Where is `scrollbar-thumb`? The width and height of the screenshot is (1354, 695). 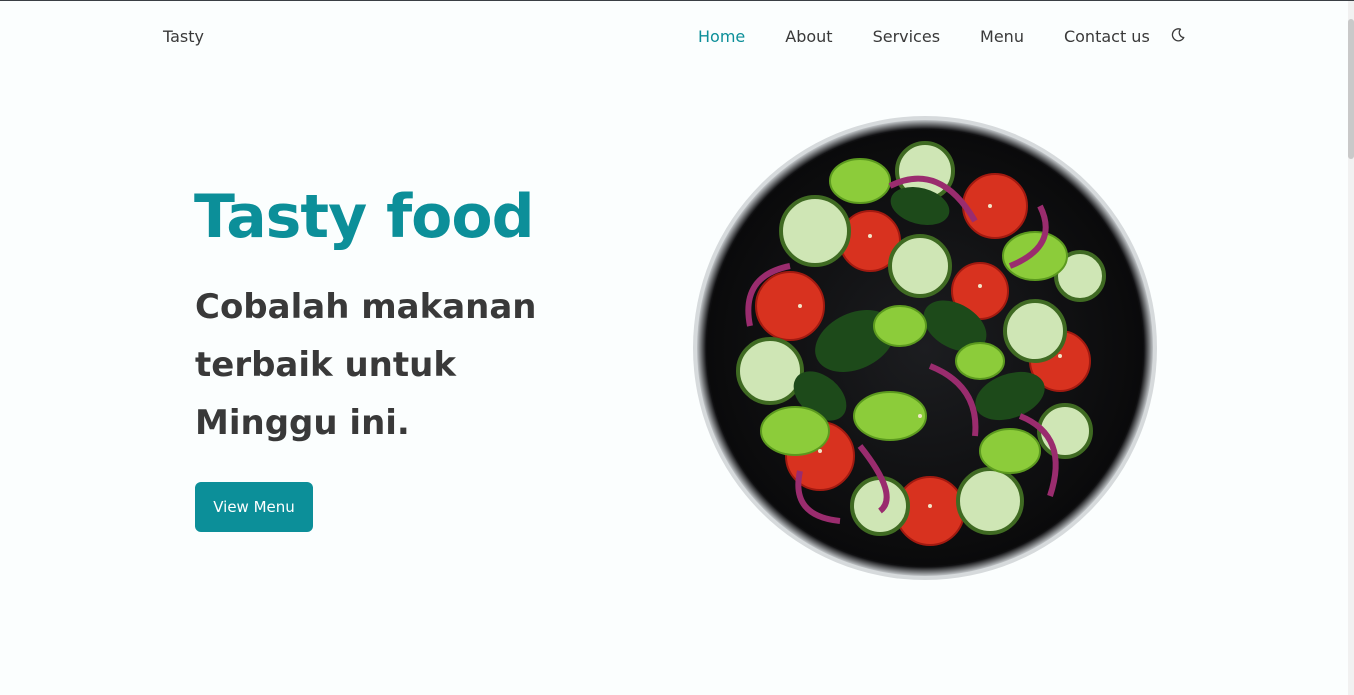
scrollbar-thumb is located at coordinates (1351, 89).